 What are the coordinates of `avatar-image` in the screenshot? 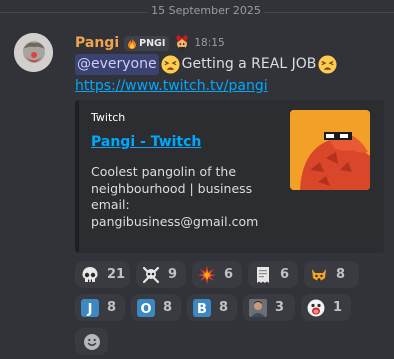 It's located at (33, 52).